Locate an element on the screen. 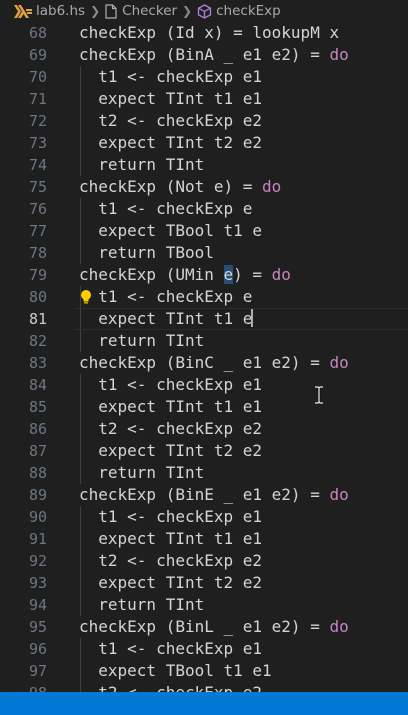  code-line: 82 return TInt is located at coordinates (204, 341).